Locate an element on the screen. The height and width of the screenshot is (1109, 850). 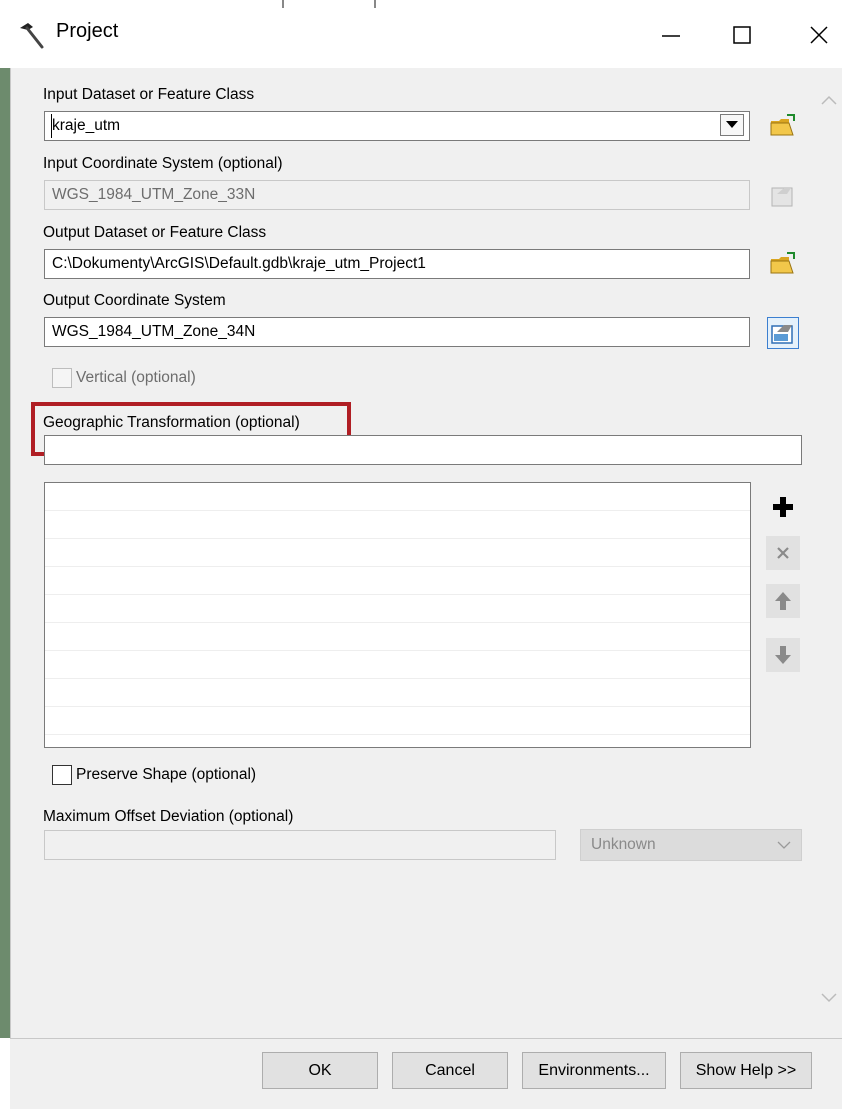
scroll-down-icon is located at coordinates (829, 998).